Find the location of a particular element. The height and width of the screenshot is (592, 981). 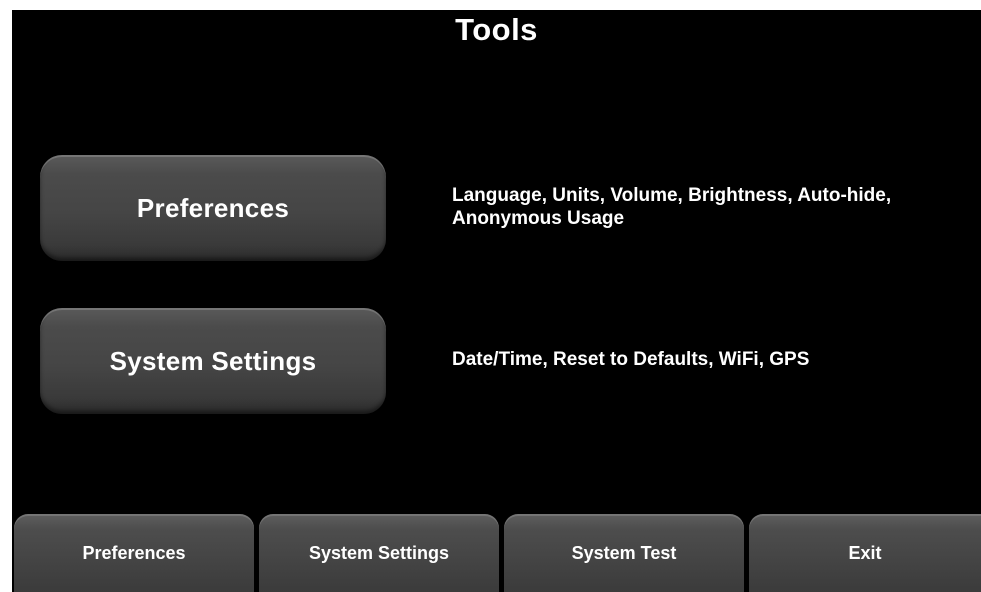

system-settings-description: Date/Time, Reset to Defaults, WiFi, GPS is located at coordinates (631, 359).